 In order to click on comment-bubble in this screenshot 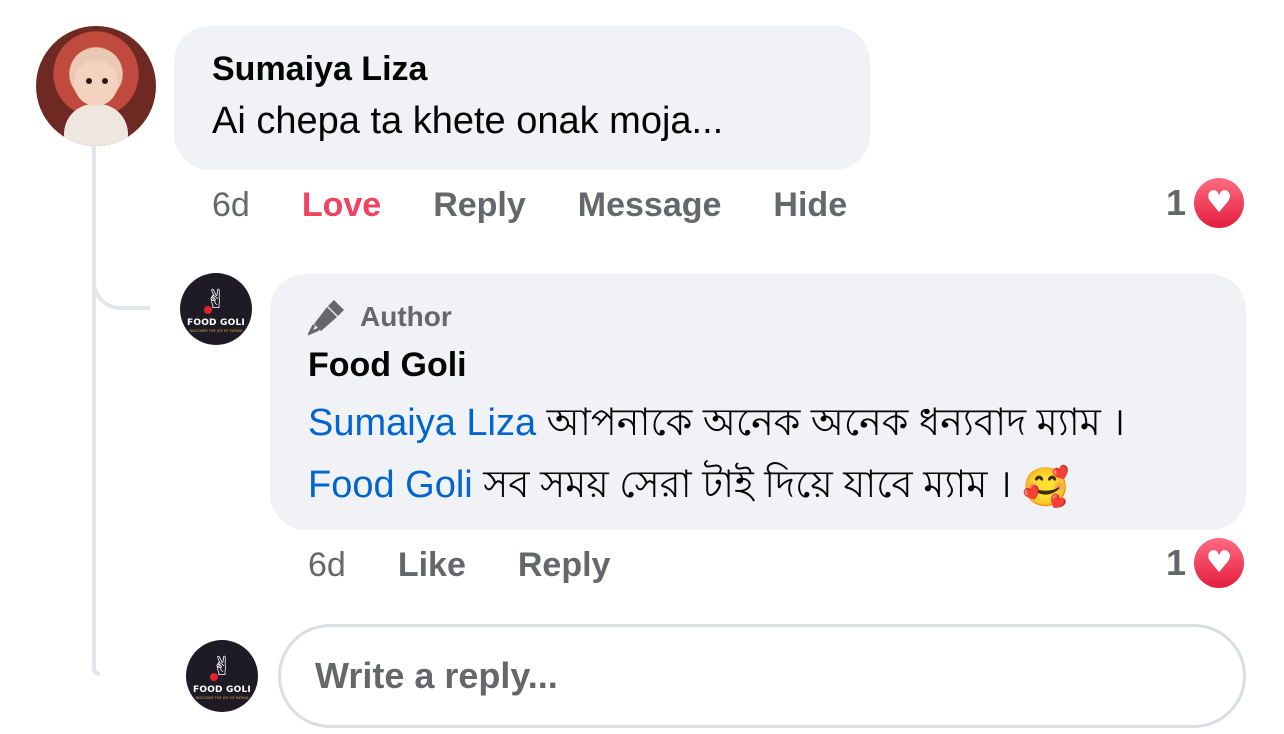, I will do `click(522, 98)`.